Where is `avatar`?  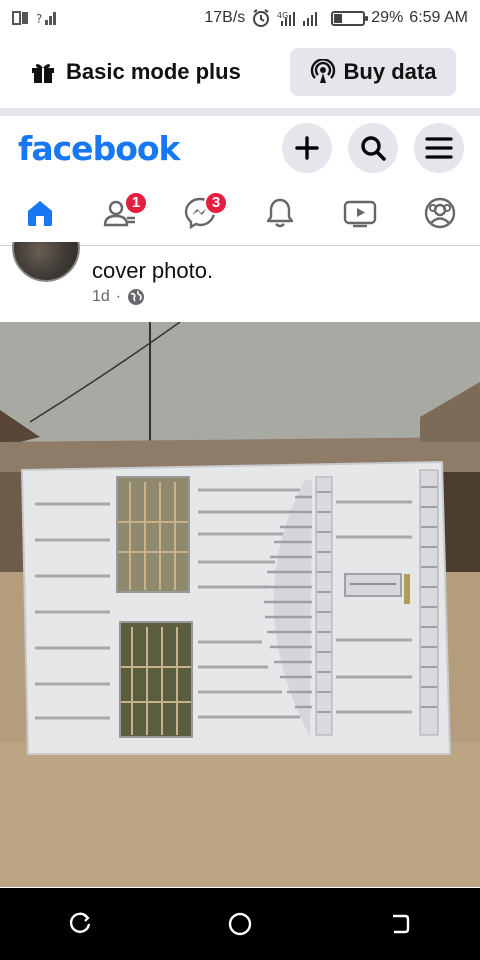
avatar is located at coordinates (46, 262).